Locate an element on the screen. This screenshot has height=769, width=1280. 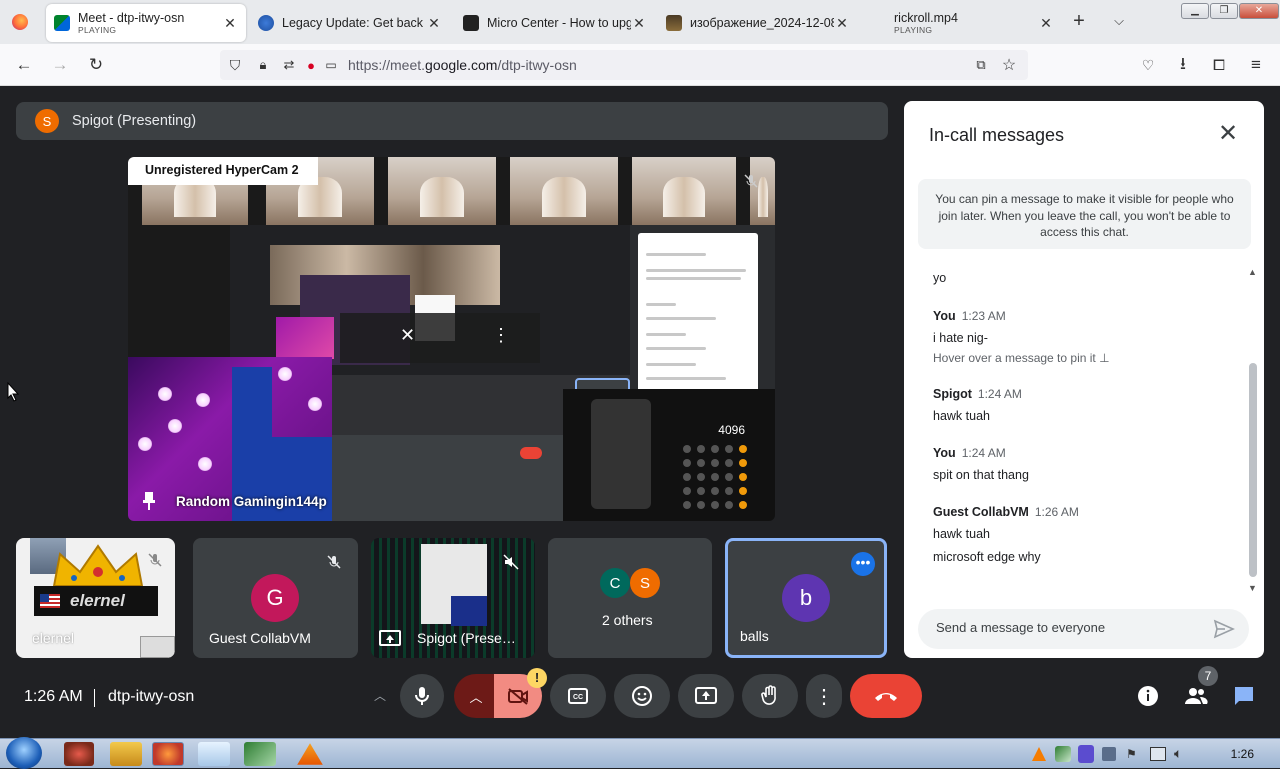
warning-badge: ! is located at coordinates (537, 678).